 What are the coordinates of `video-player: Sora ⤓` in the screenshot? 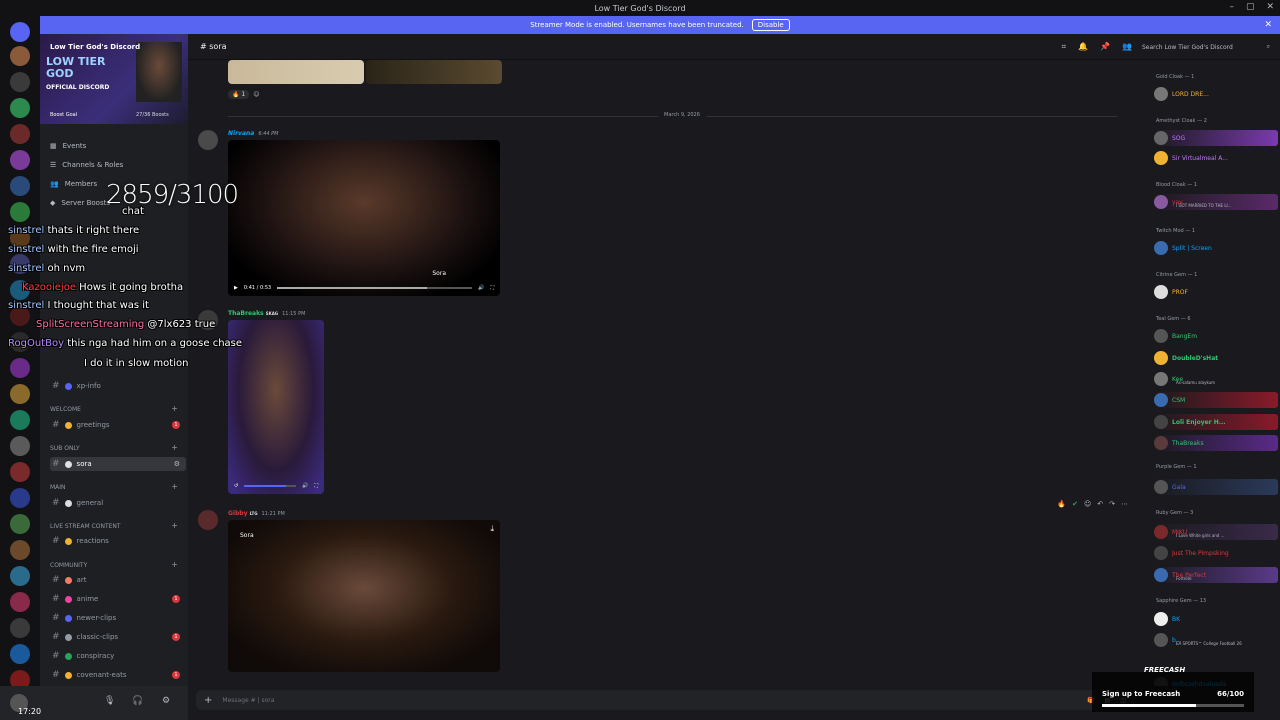 It's located at (364, 596).